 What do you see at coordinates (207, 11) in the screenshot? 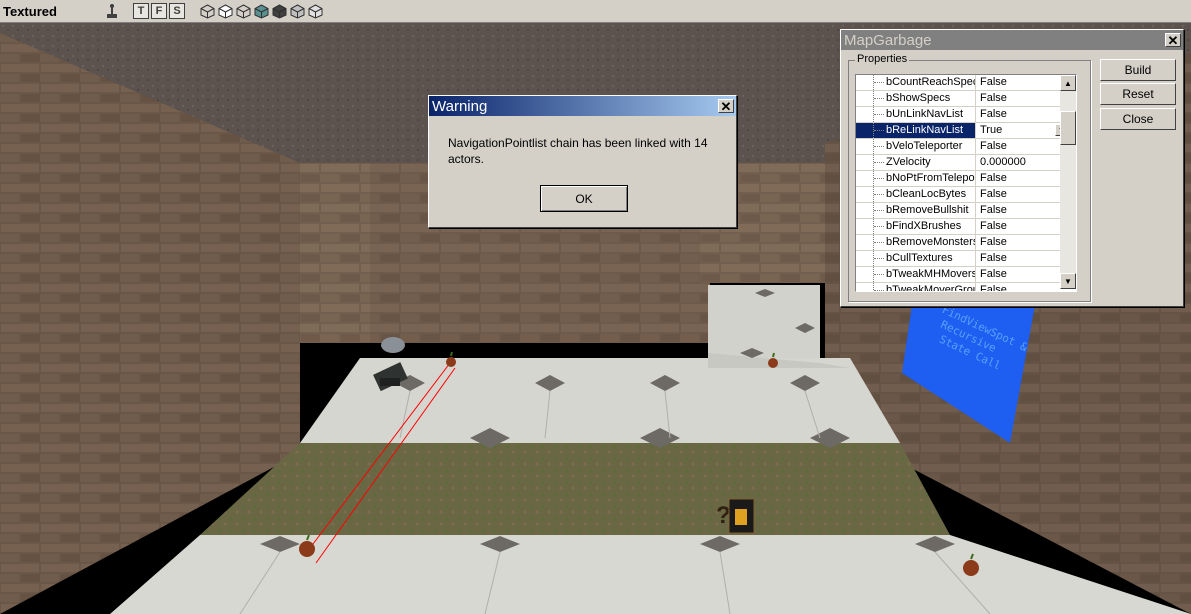
I see `wireframe-cube-icon` at bounding box center [207, 11].